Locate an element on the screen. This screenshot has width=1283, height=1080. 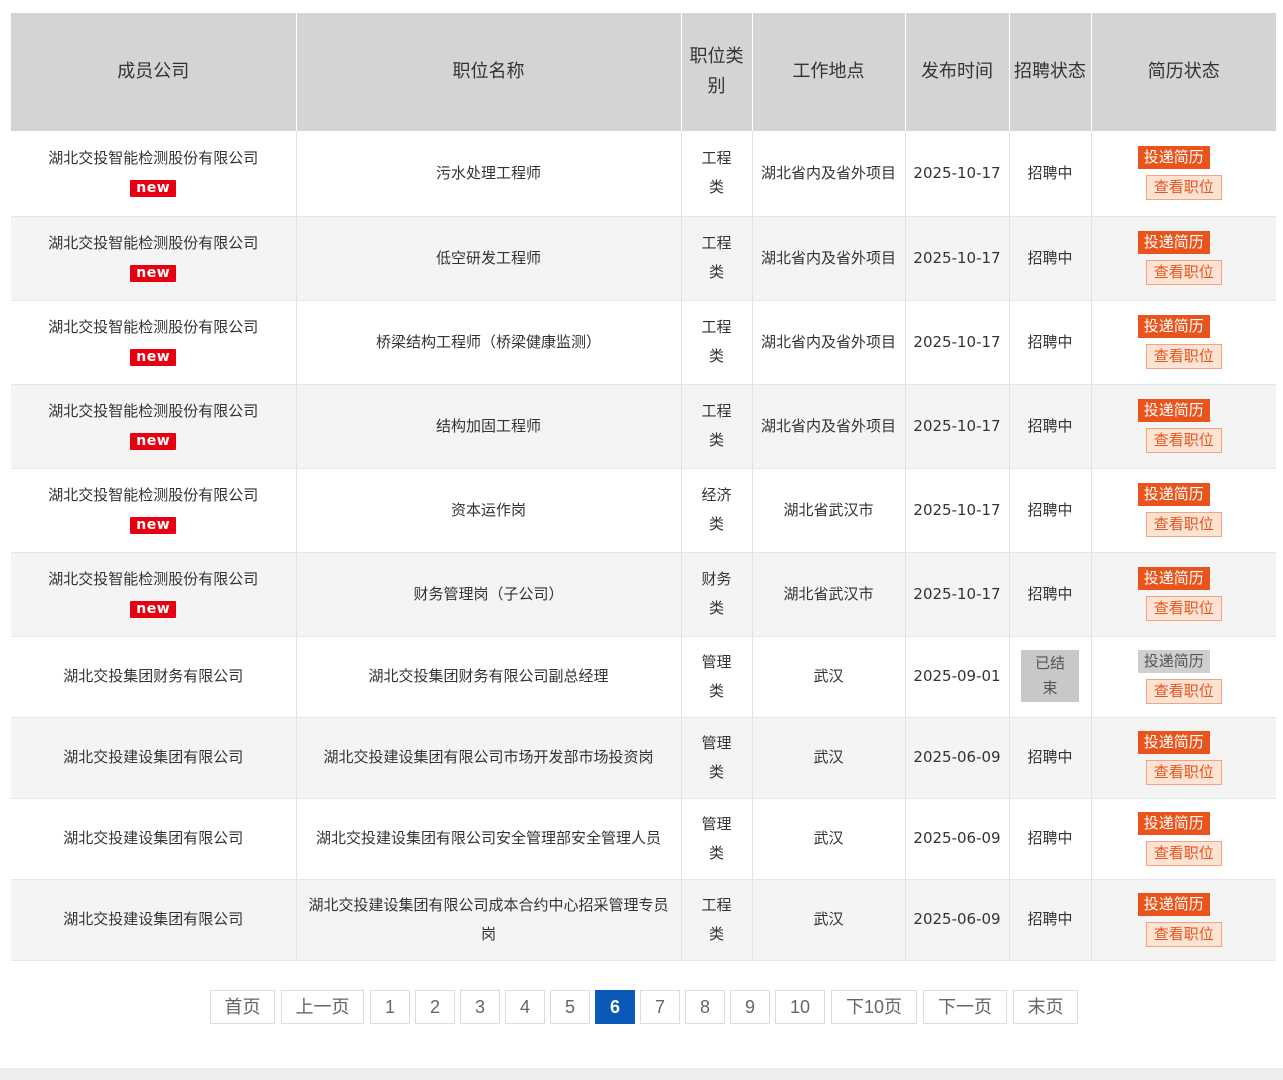
pager-first-button: 首页 is located at coordinates (242, 1007).